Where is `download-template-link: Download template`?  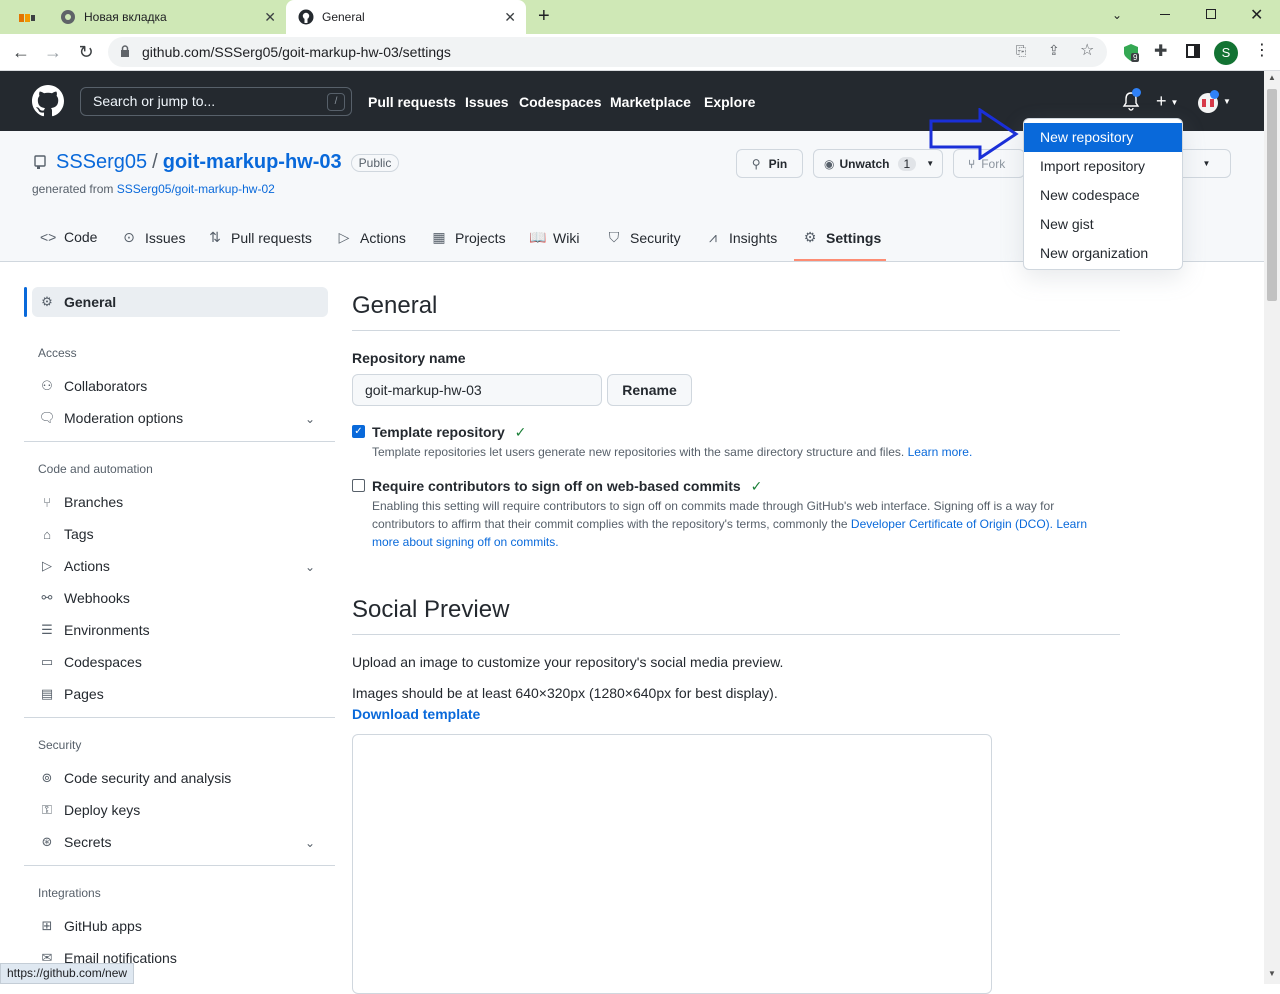 download-template-link: Download template is located at coordinates (416, 714).